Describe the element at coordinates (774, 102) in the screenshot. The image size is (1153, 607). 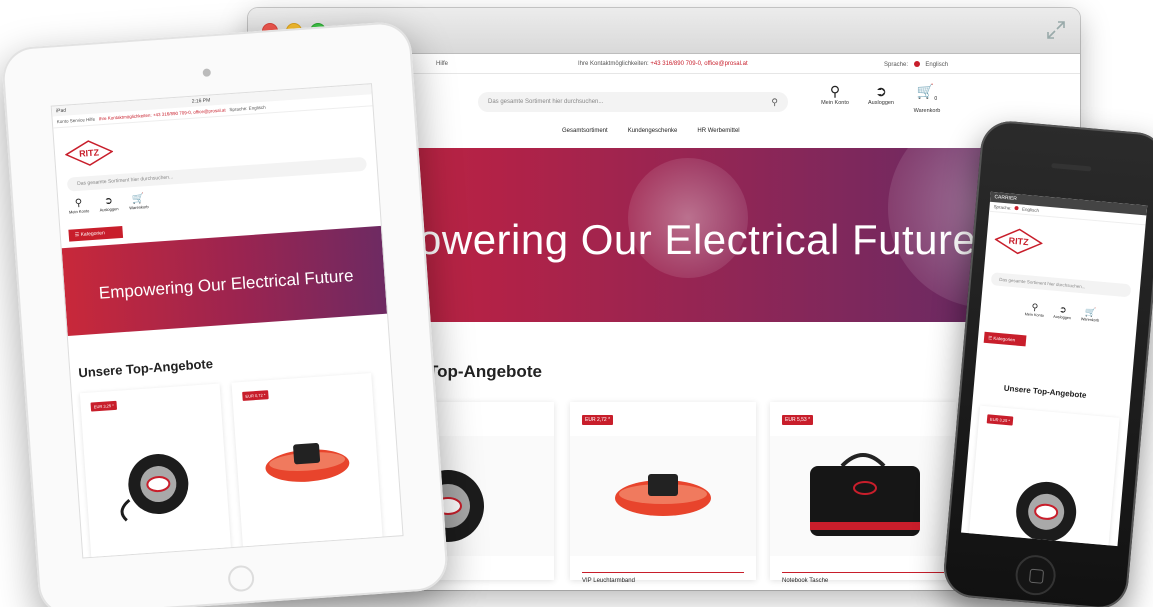
I see `search-icon: ⚲` at that location.